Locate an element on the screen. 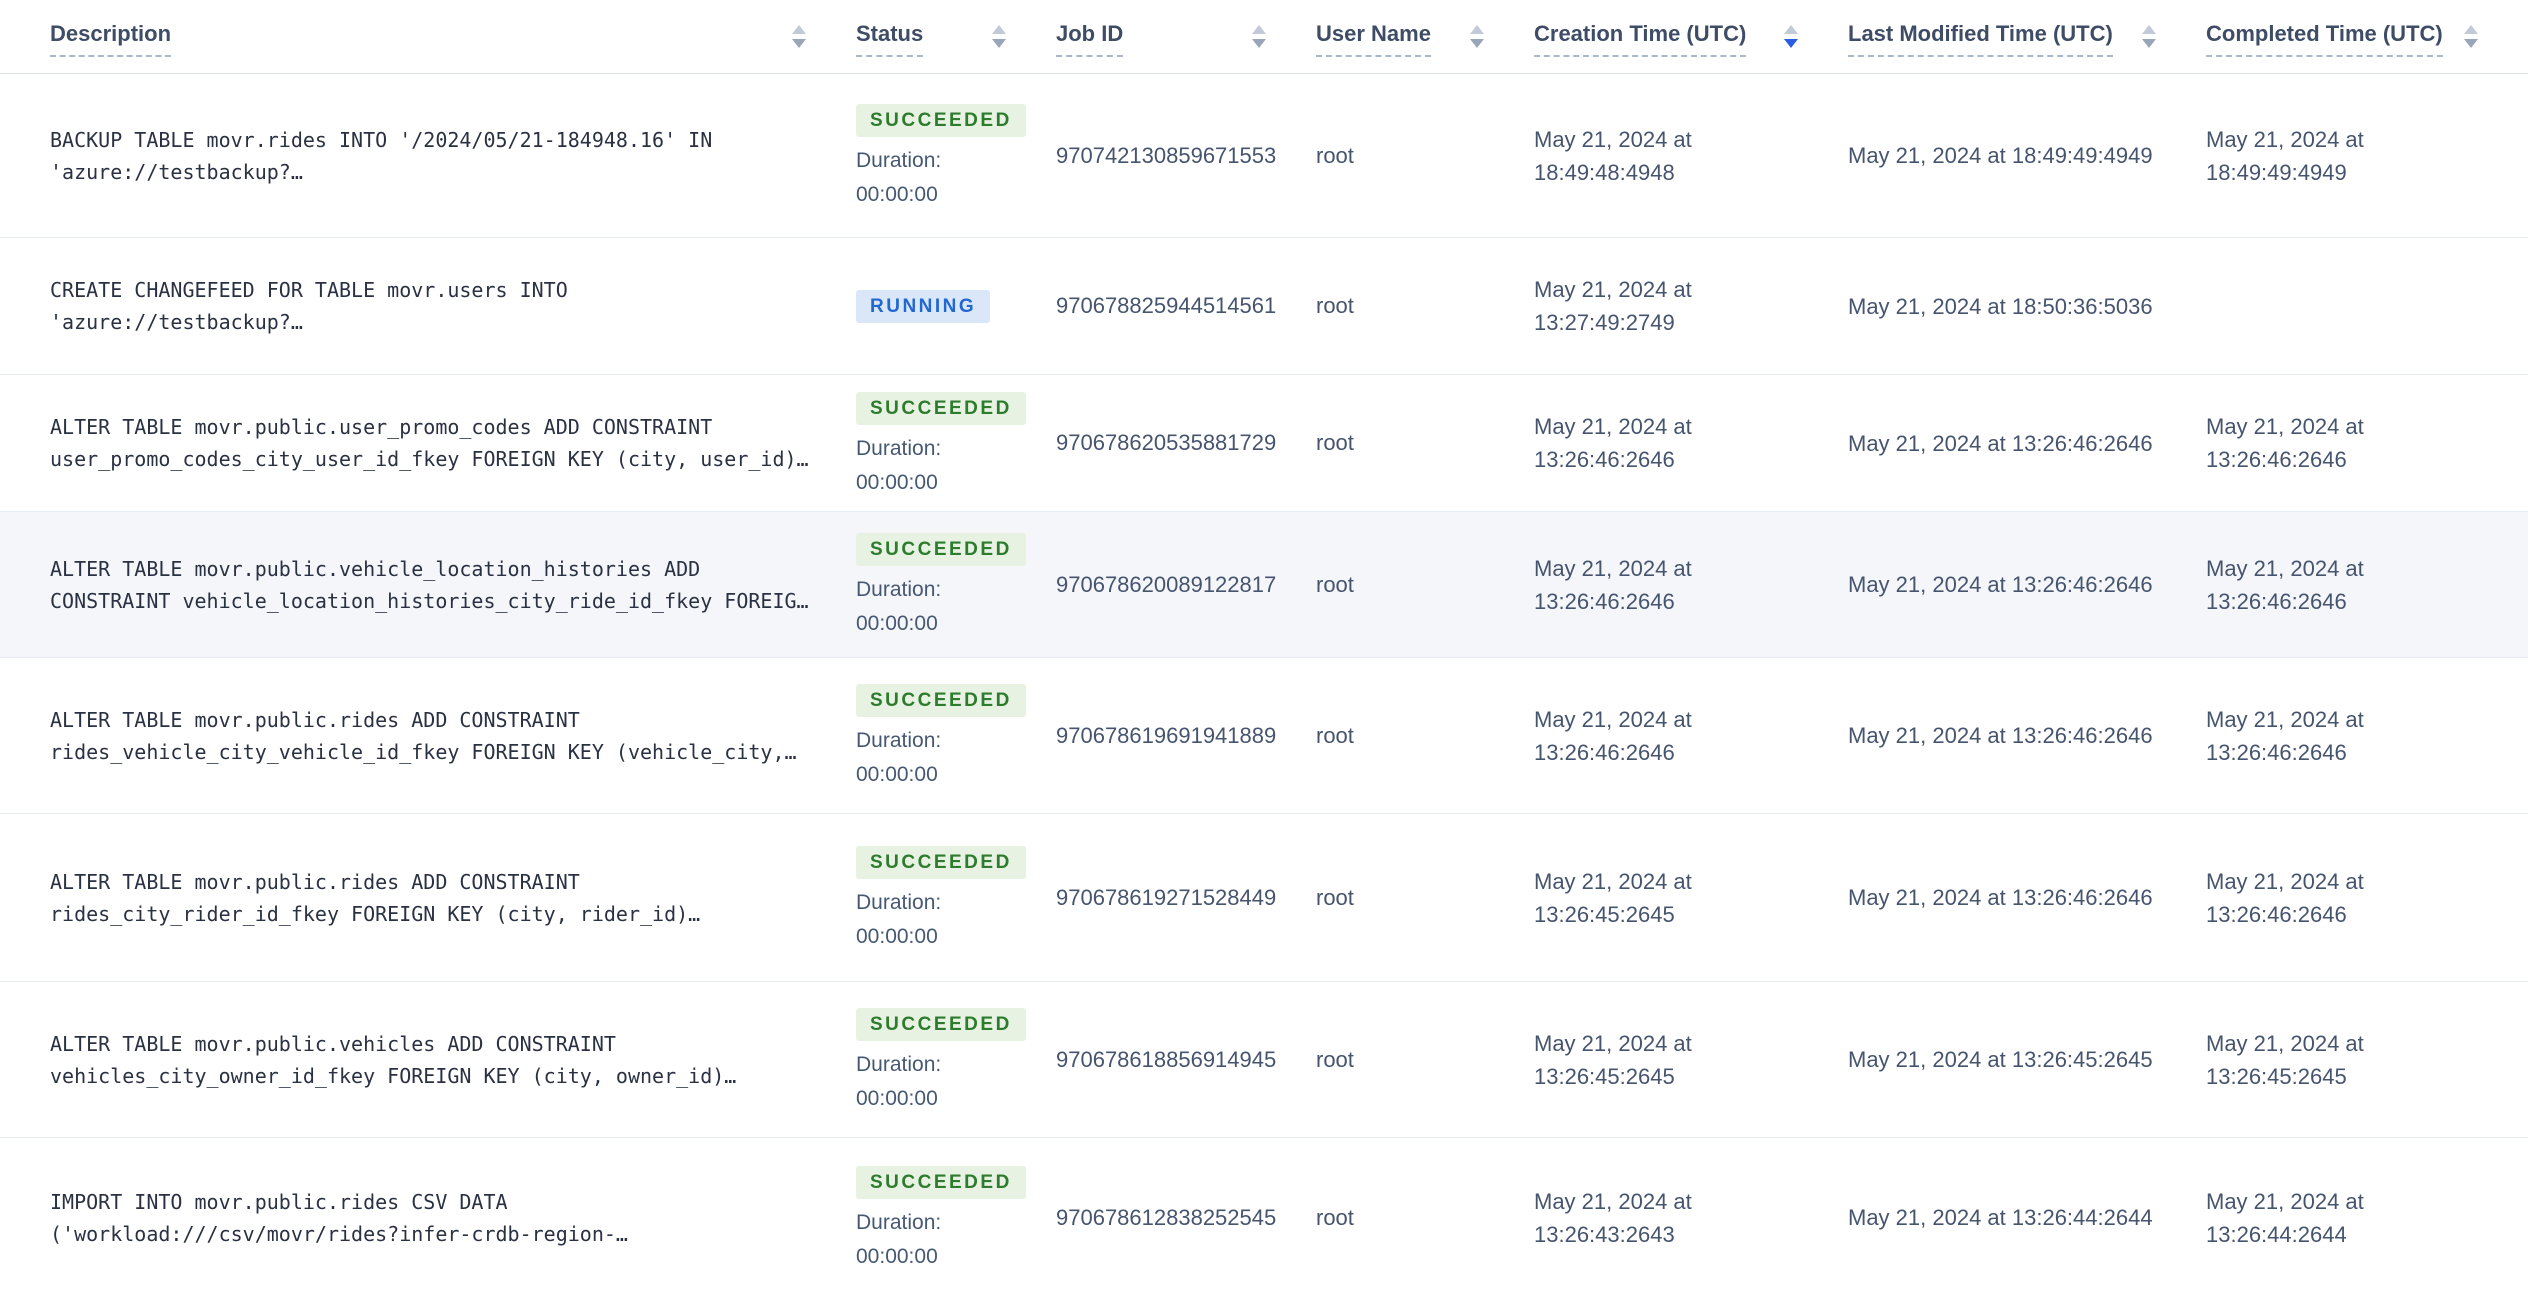 The image size is (2528, 1292). column-header-label: Description is located at coordinates (111, 39).